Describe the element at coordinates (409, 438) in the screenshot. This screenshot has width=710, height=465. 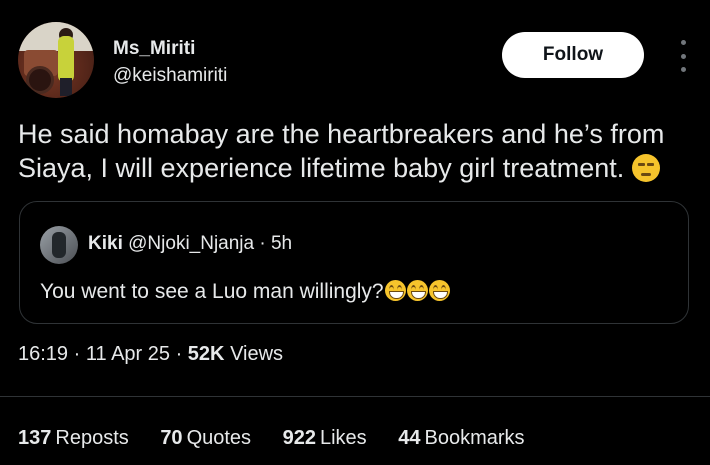
I see `bookmarks-count: 44` at that location.